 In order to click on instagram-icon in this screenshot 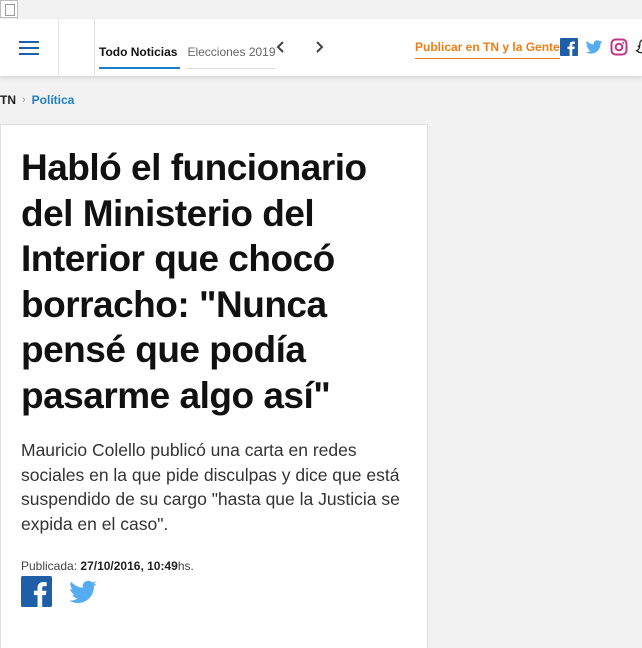, I will do `click(619, 47)`.